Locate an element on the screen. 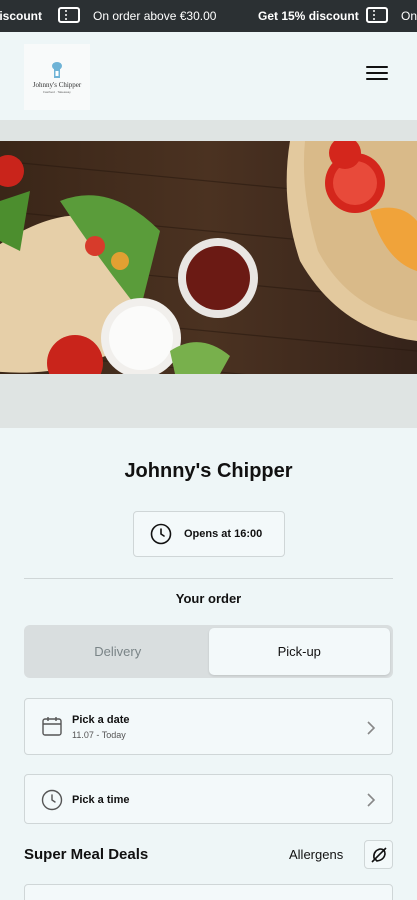  pick-date-row: Pick a date 11.07 - Today is located at coordinates (208, 726).